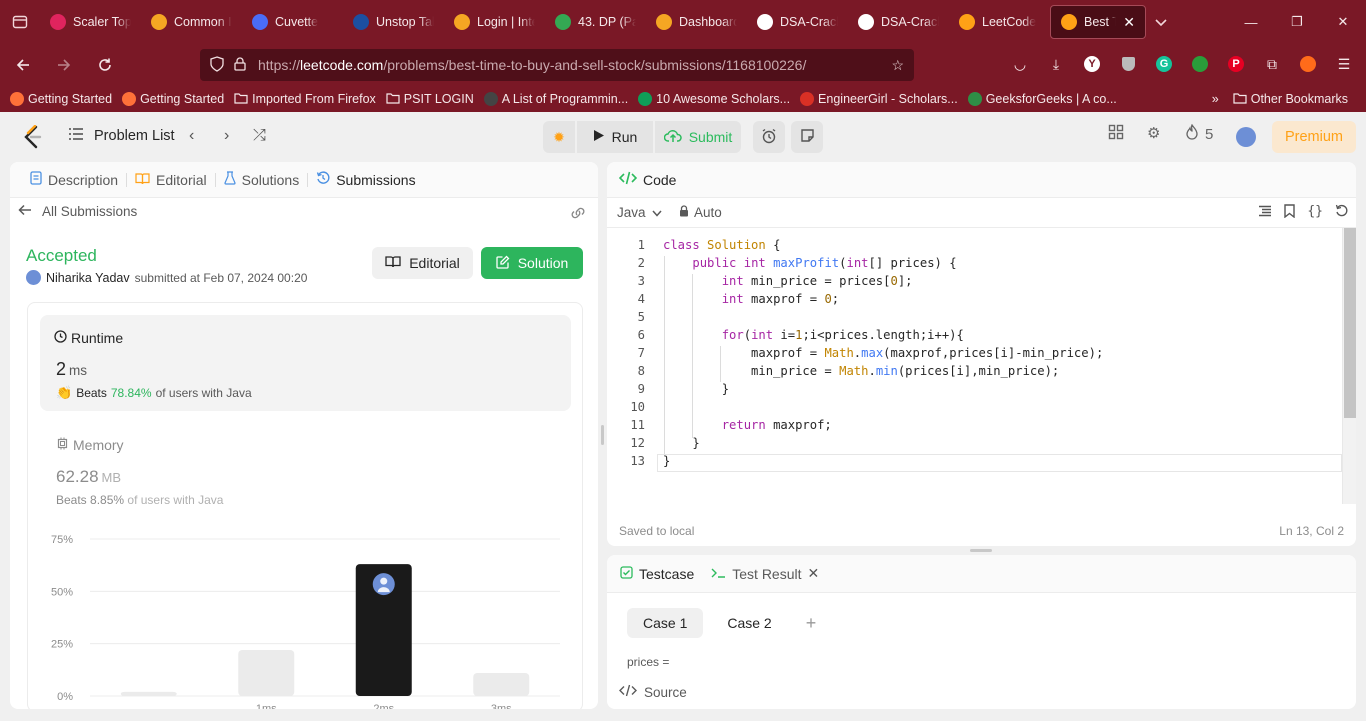 Image resolution: width=1366 pixels, height=721 pixels. I want to click on curly-braces-icon: {}, so click(1315, 212).